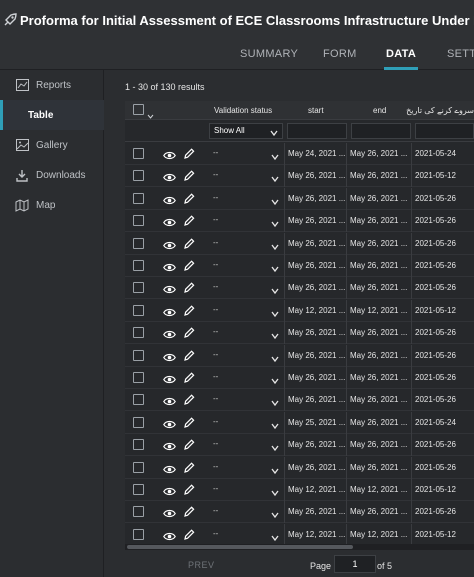 The image size is (474, 577). I want to click on column-header-survey-date: سروے کرنے کی تاریخ, so click(440, 110).